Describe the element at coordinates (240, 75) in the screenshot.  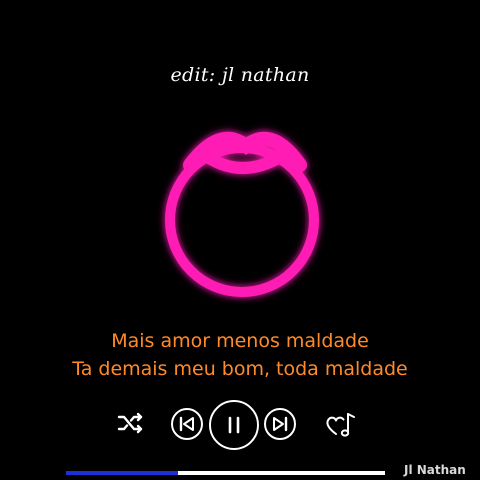
I see `edit-credit-text: edit: jl nathan` at that location.